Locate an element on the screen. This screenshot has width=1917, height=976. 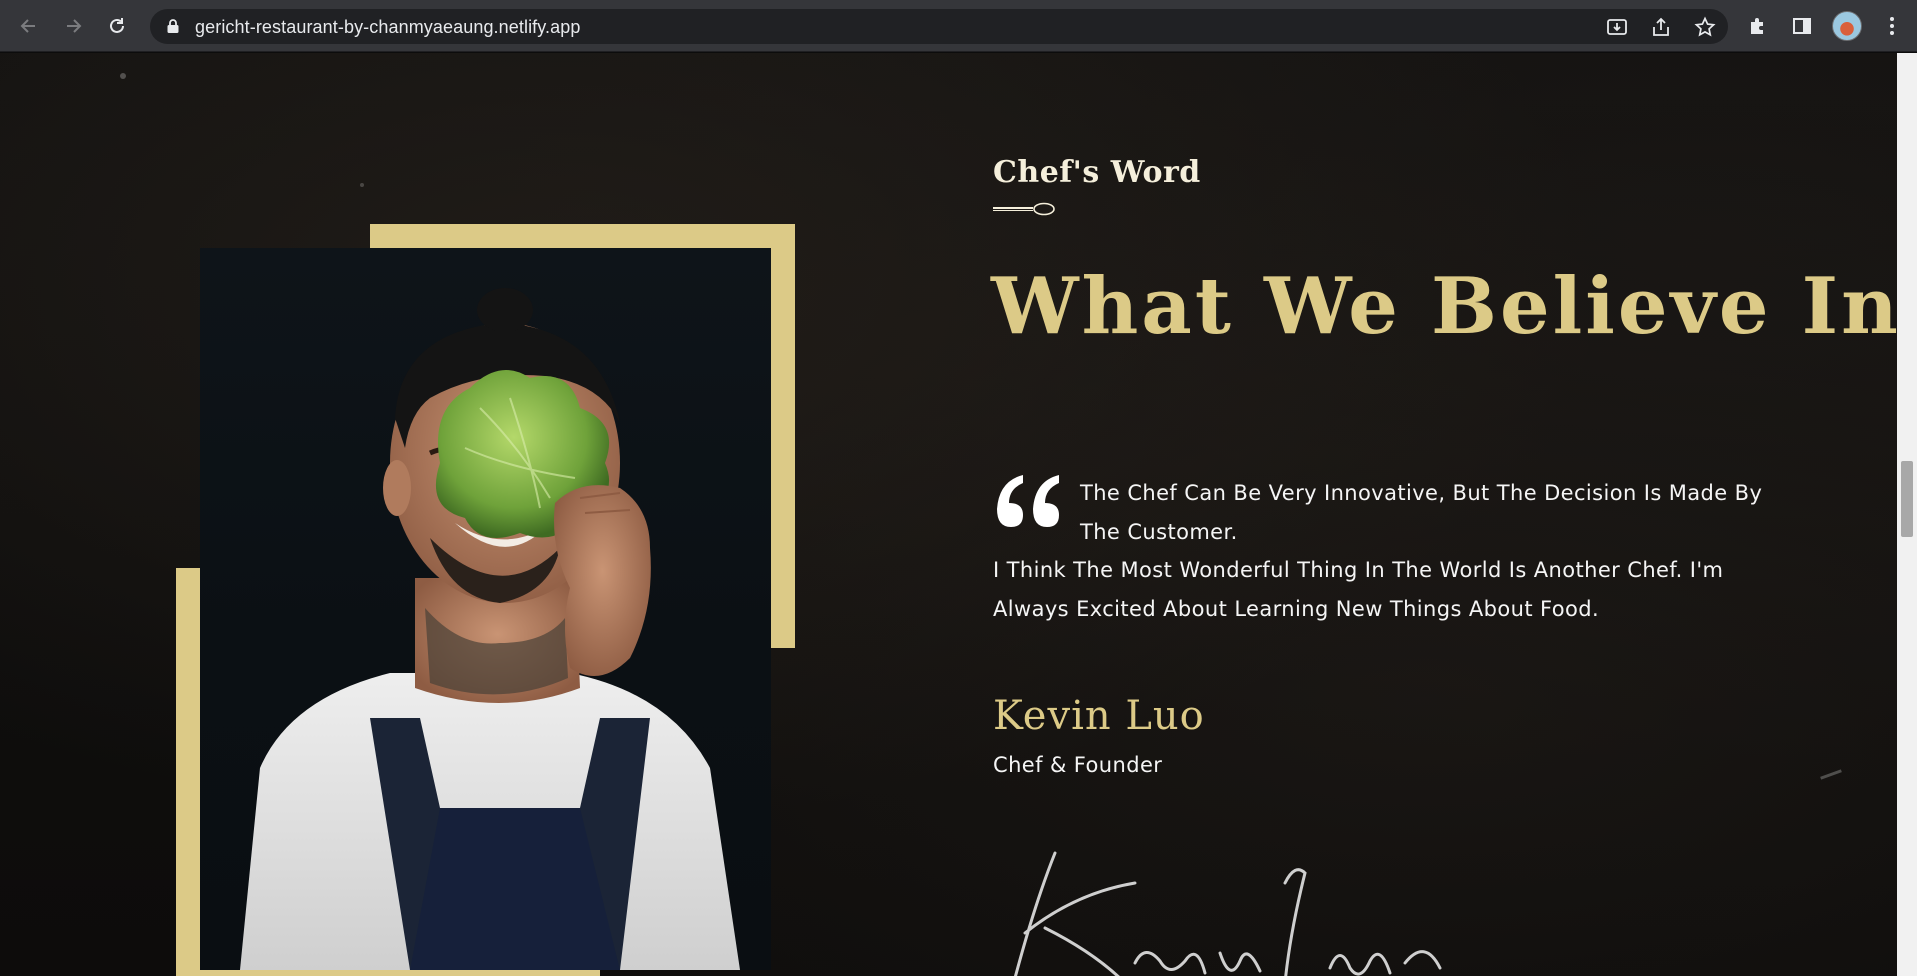
share-icon is located at coordinates (1661, 27).